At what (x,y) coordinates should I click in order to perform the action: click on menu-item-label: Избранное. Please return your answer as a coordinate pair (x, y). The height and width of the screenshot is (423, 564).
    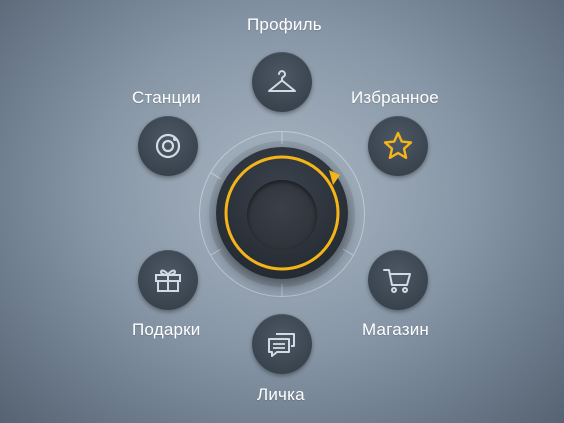
    Looking at the image, I should click on (395, 97).